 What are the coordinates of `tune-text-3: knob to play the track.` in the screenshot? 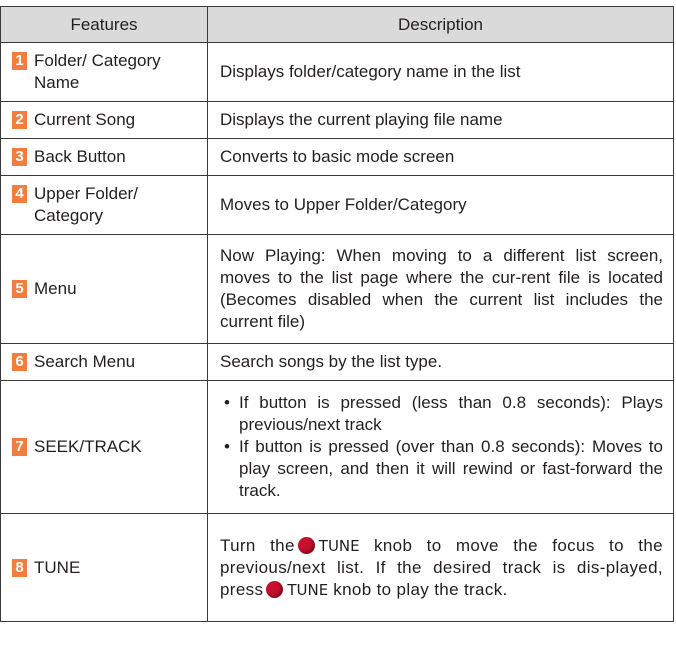 It's located at (420, 589).